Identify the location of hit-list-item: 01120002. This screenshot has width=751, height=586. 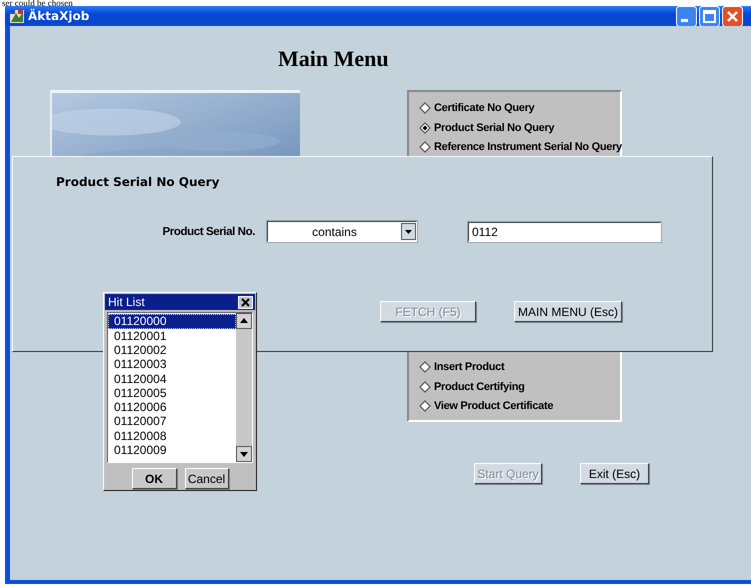
(172, 350).